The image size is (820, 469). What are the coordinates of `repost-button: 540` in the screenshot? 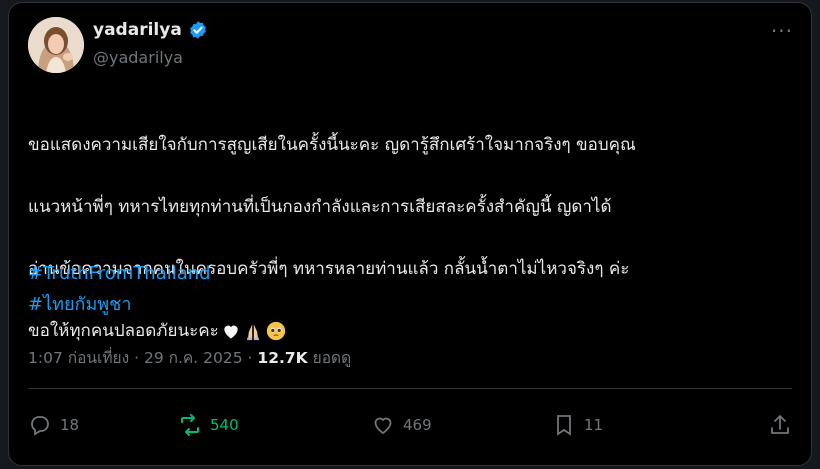 It's located at (274, 425).